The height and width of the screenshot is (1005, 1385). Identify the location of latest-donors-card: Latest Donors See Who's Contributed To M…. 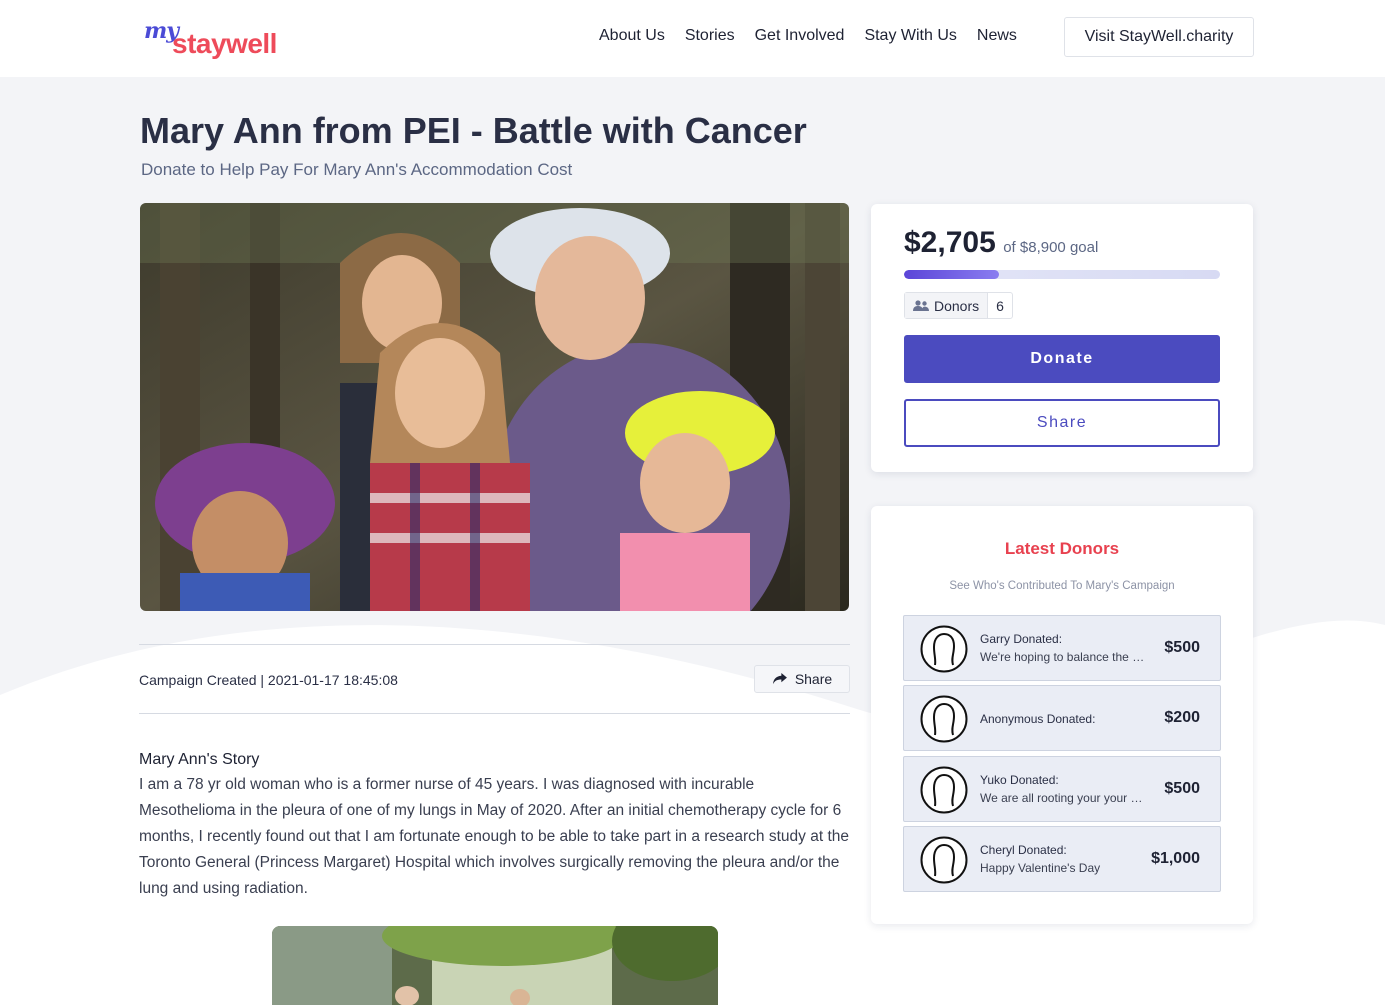
(1062, 715).